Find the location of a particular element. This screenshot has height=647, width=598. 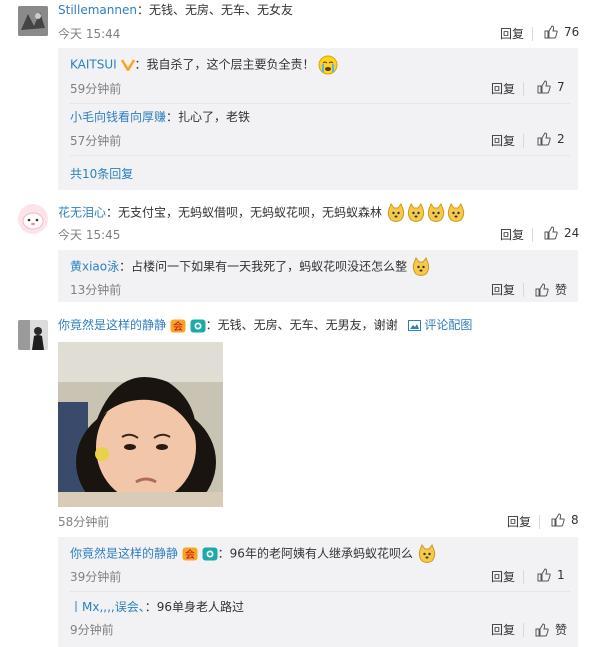

comment-image is located at coordinates (140, 424).